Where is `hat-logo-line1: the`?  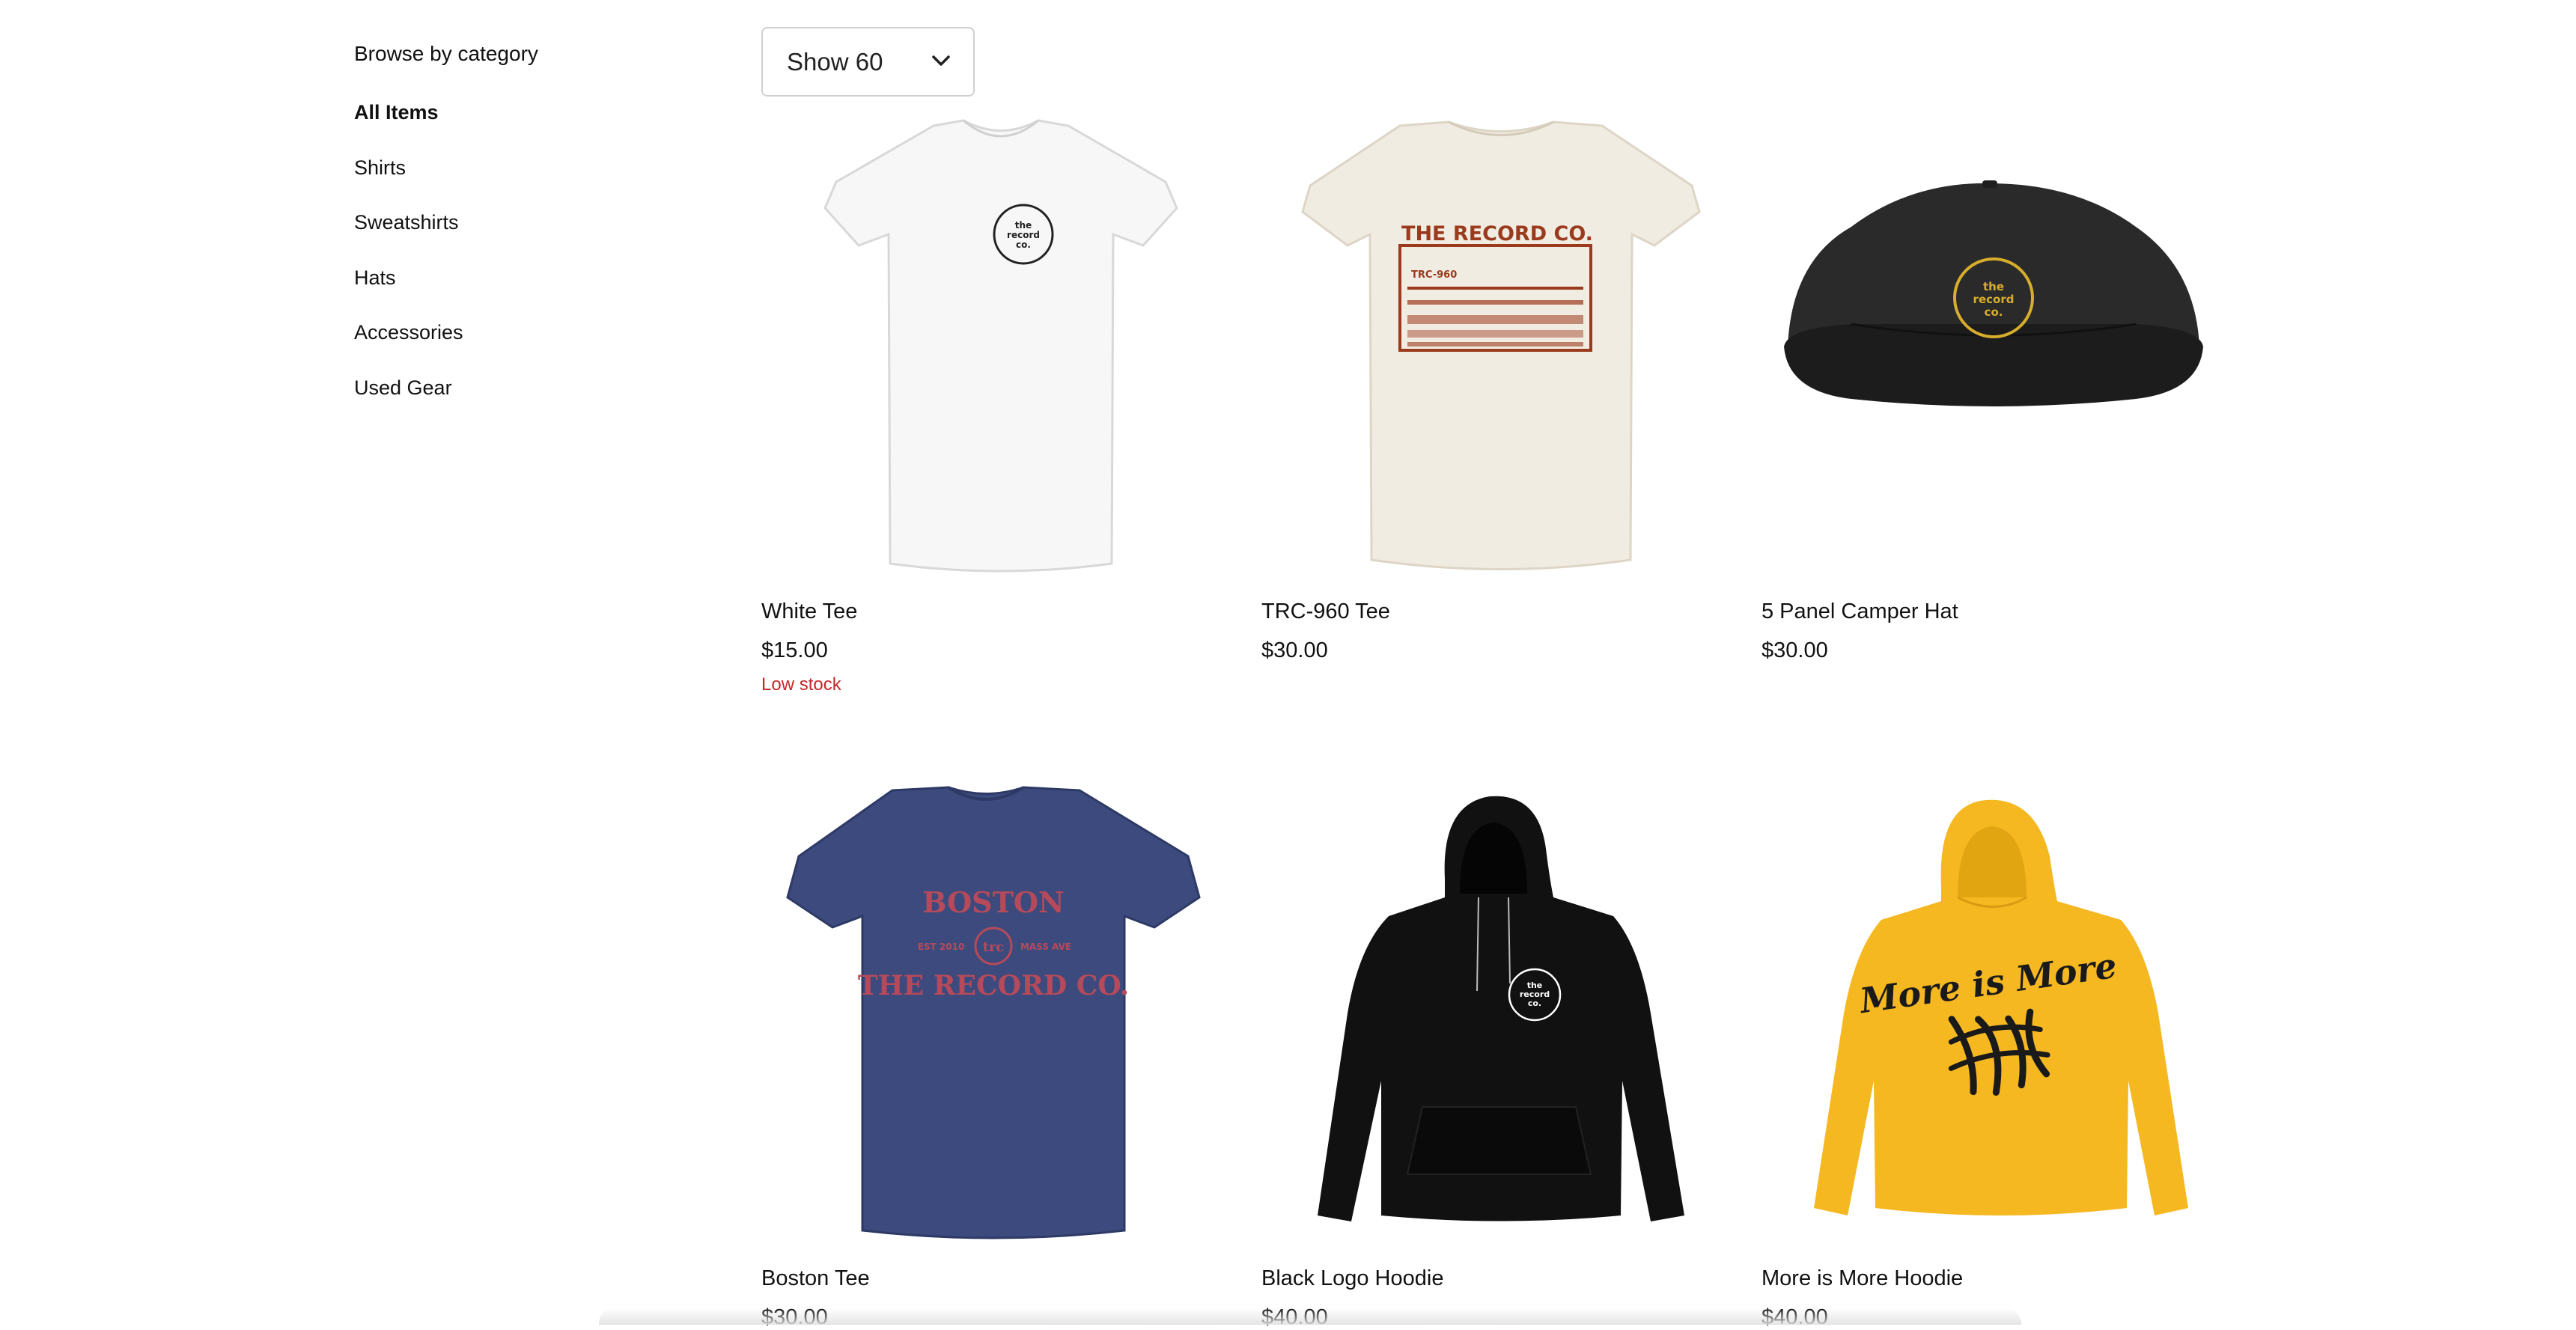 hat-logo-line1: the is located at coordinates (1993, 286).